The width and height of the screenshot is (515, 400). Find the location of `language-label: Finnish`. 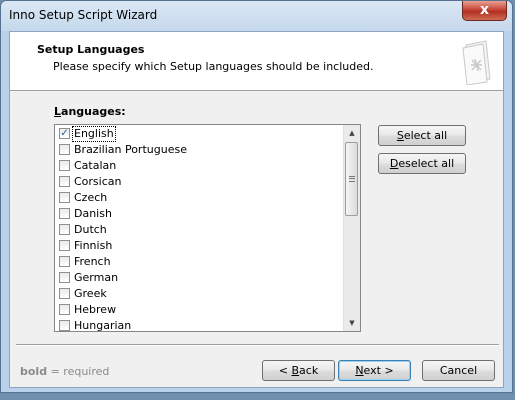

language-label: Finnish is located at coordinates (93, 245).